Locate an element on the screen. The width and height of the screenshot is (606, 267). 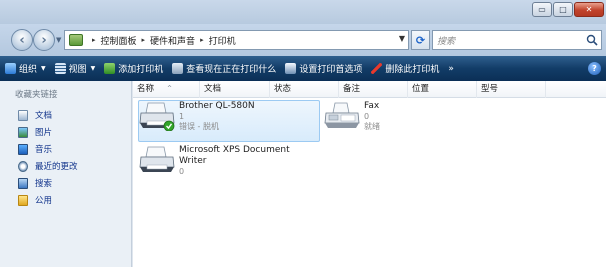
address-bar: ▸ 控制面板 ▸ 硬件和声音 ▸ 打印机 ▼ is located at coordinates (236, 40).